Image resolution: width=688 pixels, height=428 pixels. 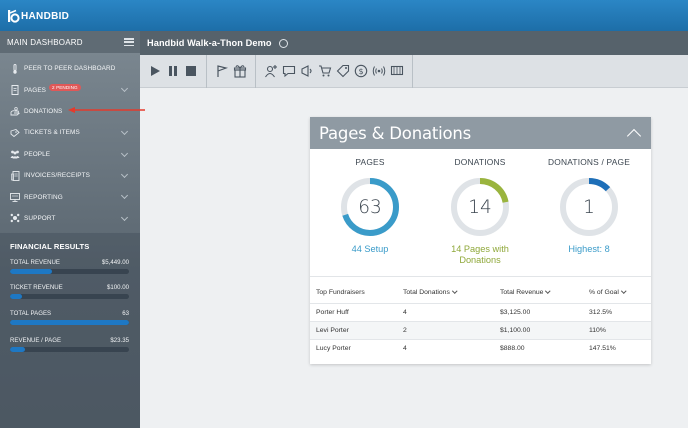 I want to click on sidebar-header: MAIN DASHBOARD, so click(x=70, y=42).